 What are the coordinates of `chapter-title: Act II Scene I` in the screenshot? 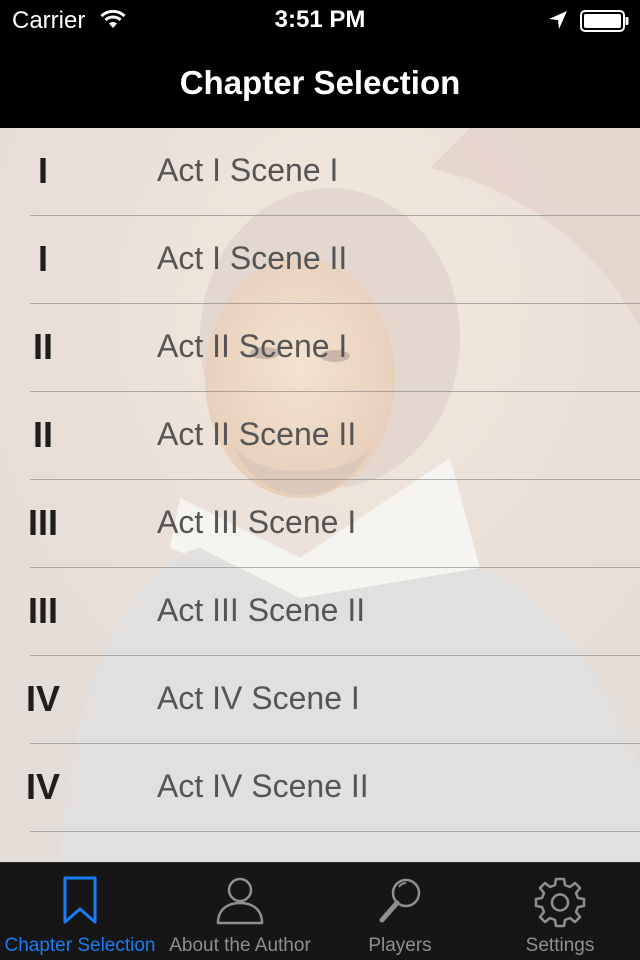 It's located at (252, 346).